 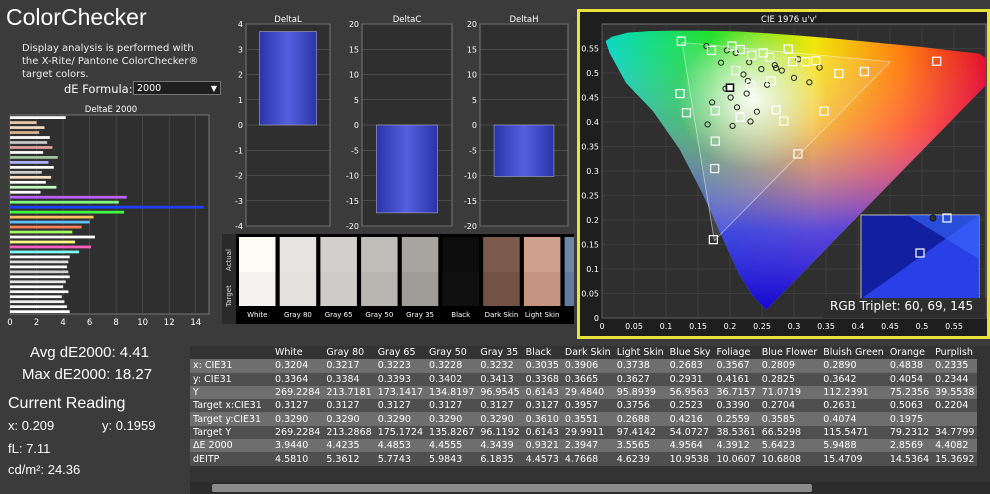 What do you see at coordinates (789, 446) in the screenshot?
I see `table-cell: 5.6423` at bounding box center [789, 446].